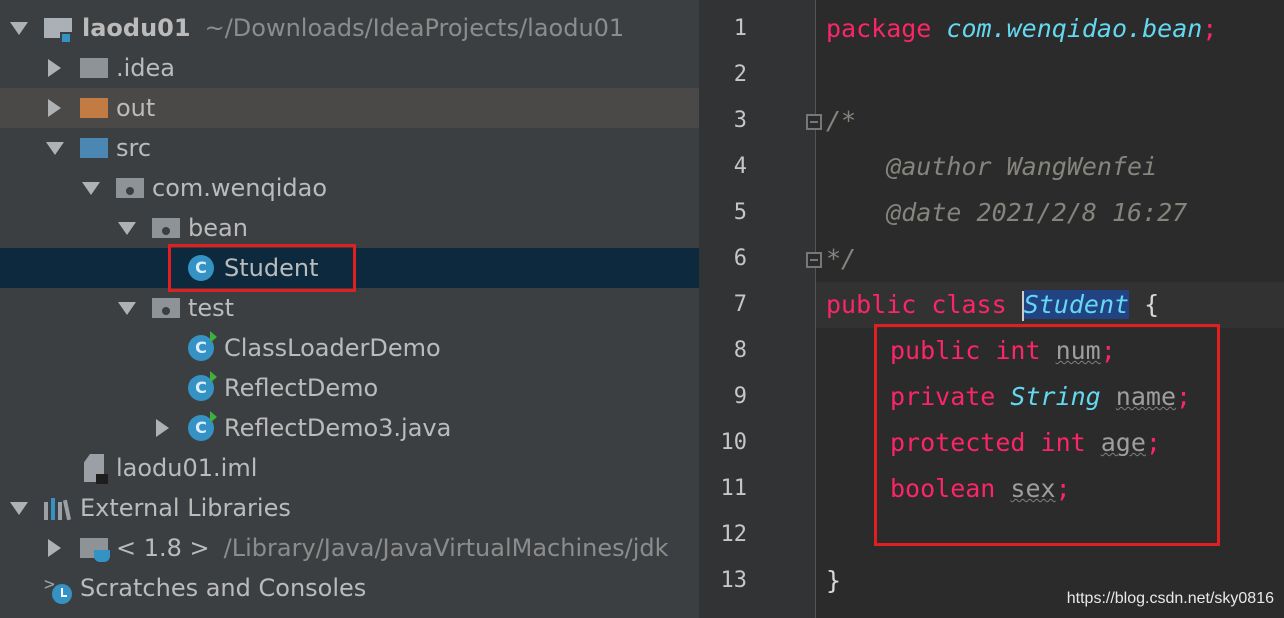 The width and height of the screenshot is (1284, 618). I want to click on folder-icon, so click(94, 68).